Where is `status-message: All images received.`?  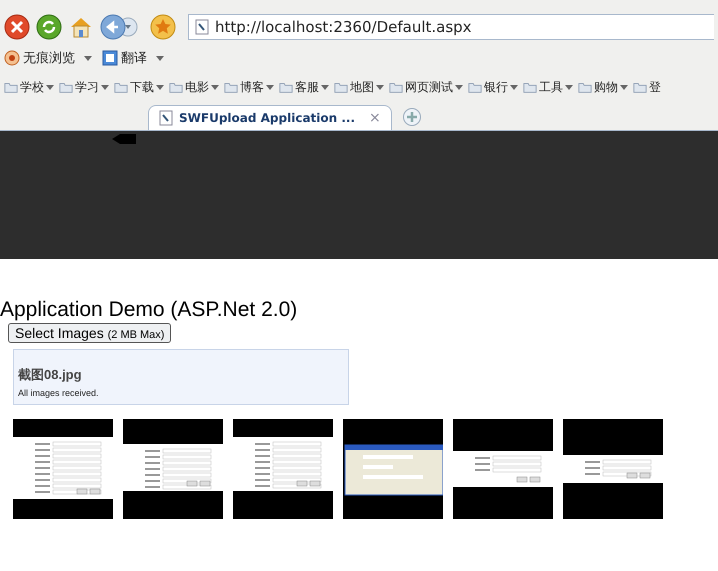
status-message: All images received. is located at coordinates (59, 393).